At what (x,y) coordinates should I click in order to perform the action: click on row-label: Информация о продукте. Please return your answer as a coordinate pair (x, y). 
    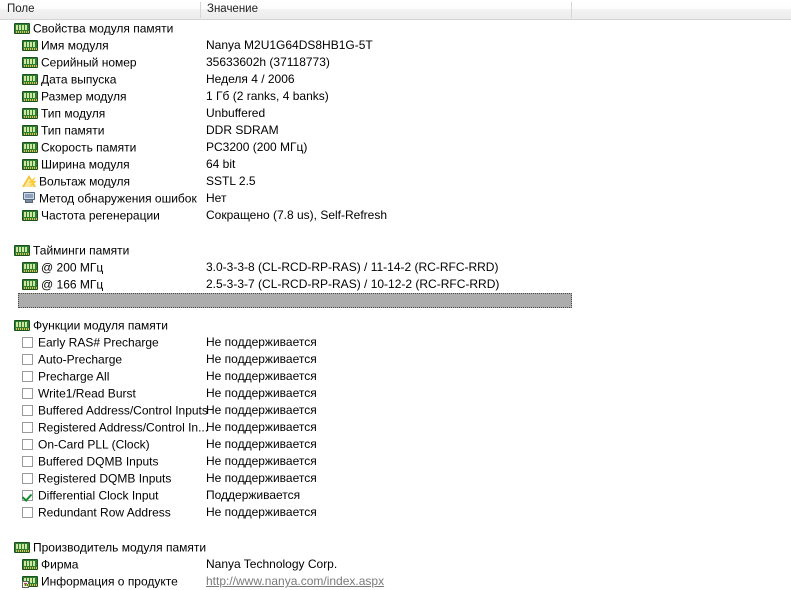
    Looking at the image, I should click on (89, 581).